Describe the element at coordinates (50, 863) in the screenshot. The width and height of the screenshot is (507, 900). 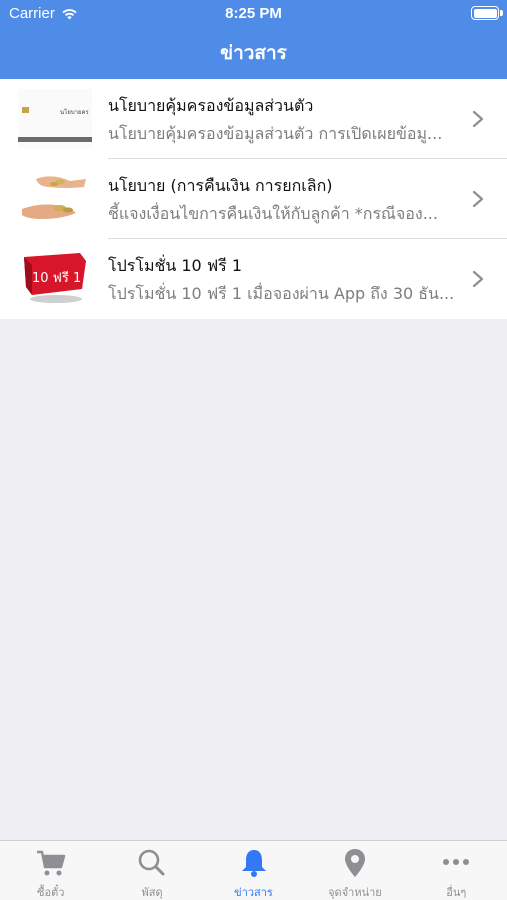
I see `cart-icon` at that location.